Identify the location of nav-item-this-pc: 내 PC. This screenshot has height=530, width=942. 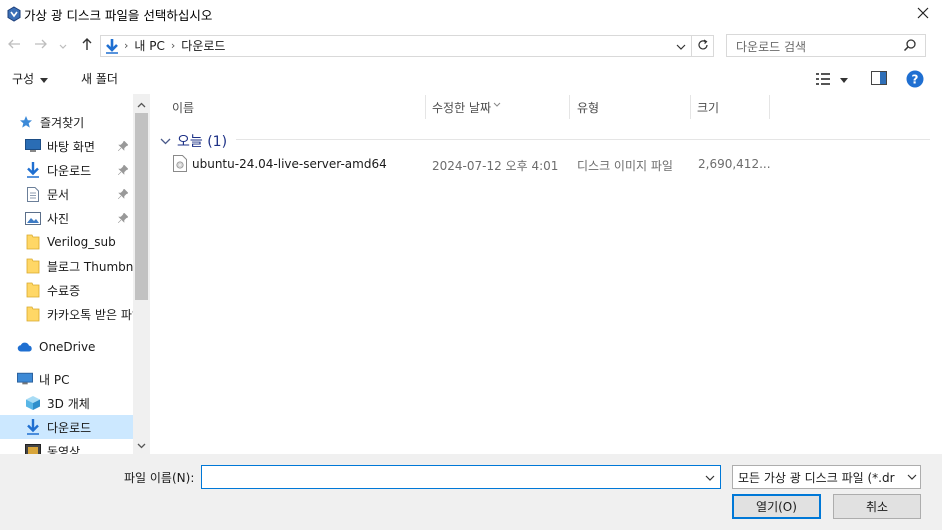
(66, 379).